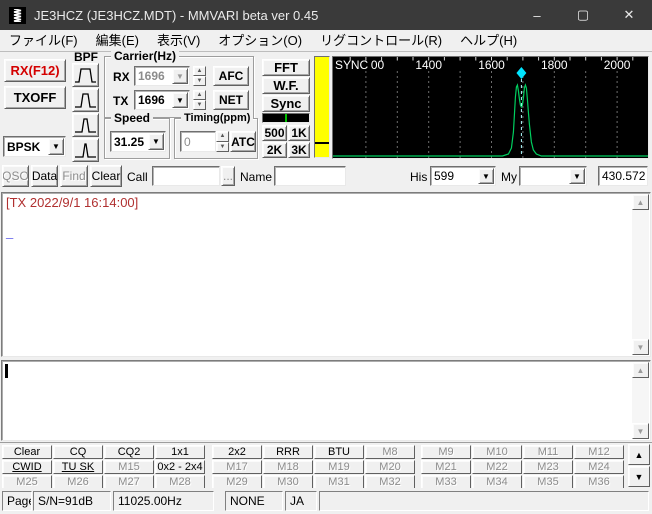  Describe the element at coordinates (639, 476) in the screenshot. I see `macro-page-down-icon: ▼` at that location.